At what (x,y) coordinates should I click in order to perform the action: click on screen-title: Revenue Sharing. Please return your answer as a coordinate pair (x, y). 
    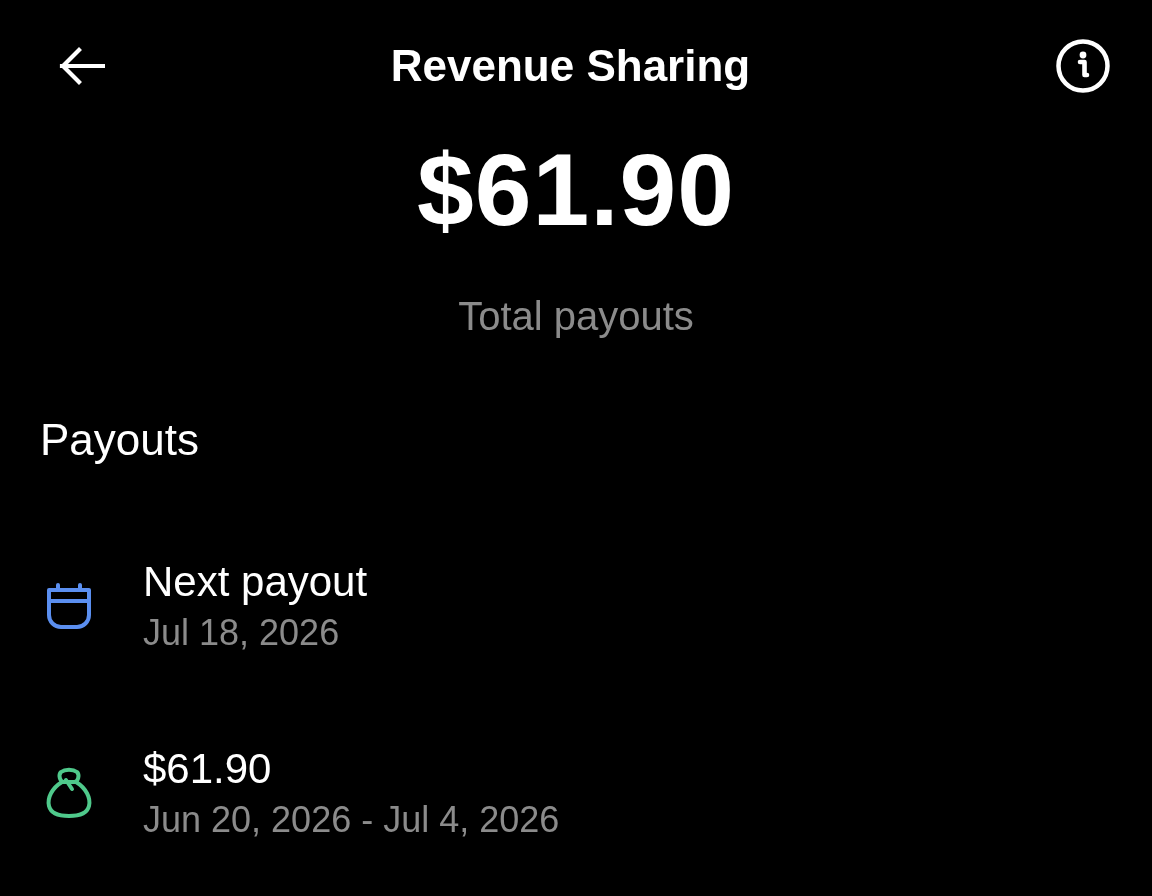
    Looking at the image, I should click on (570, 66).